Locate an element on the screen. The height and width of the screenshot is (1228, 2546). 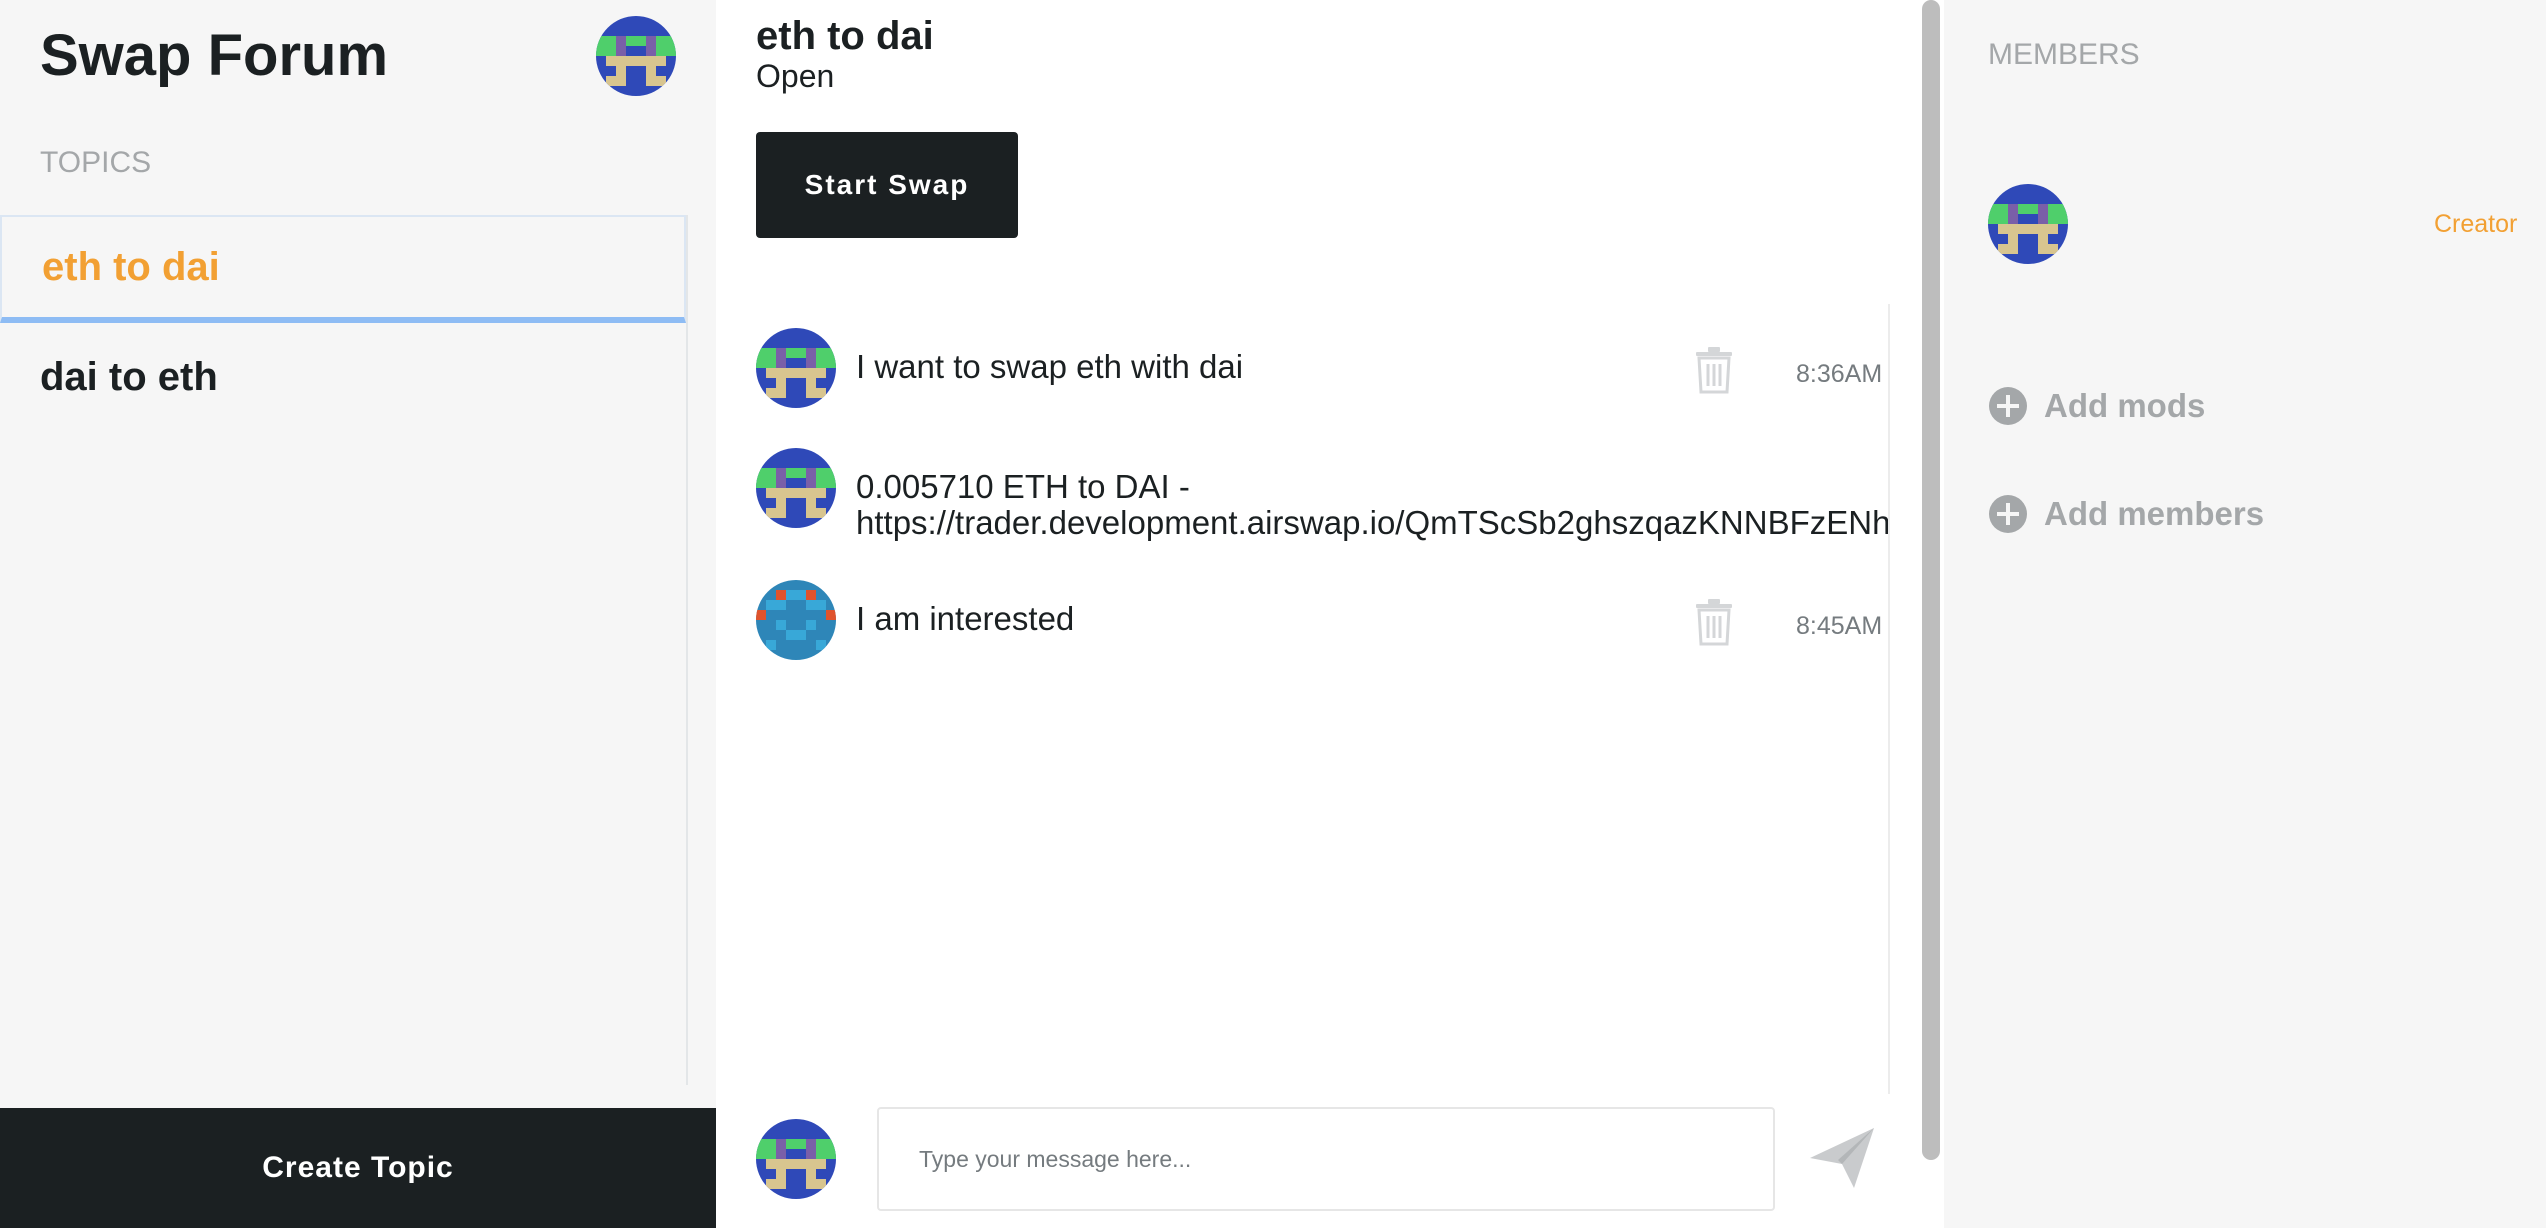
add-members-label: Add members is located at coordinates (2154, 513).